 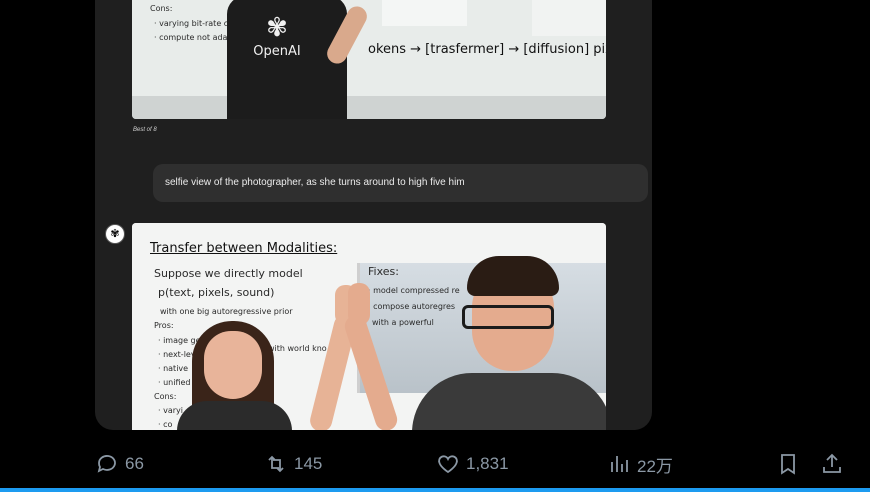 I want to click on openai-logo-icon: ✾, so click(x=277, y=27).